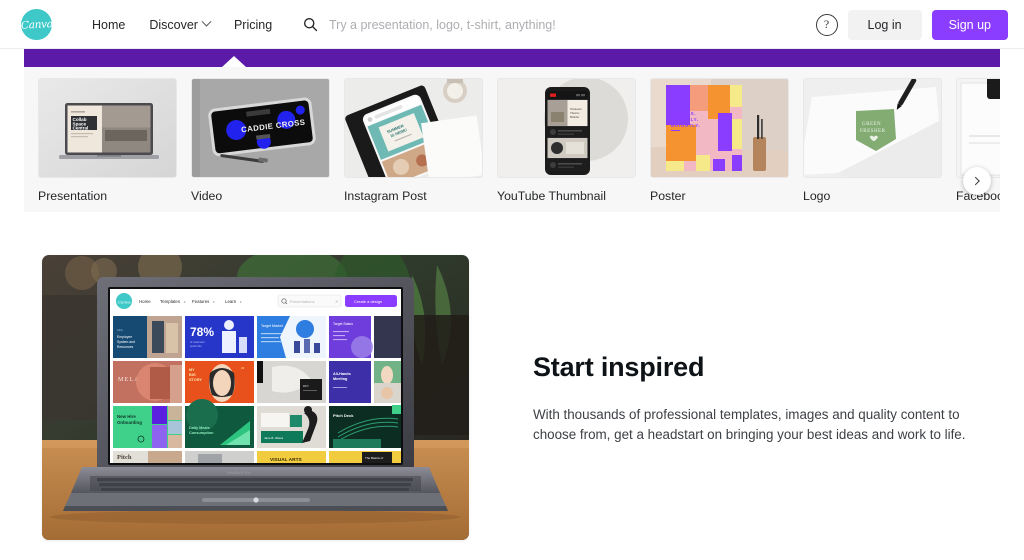  I want to click on hero-title: Start inspired, so click(619, 367).